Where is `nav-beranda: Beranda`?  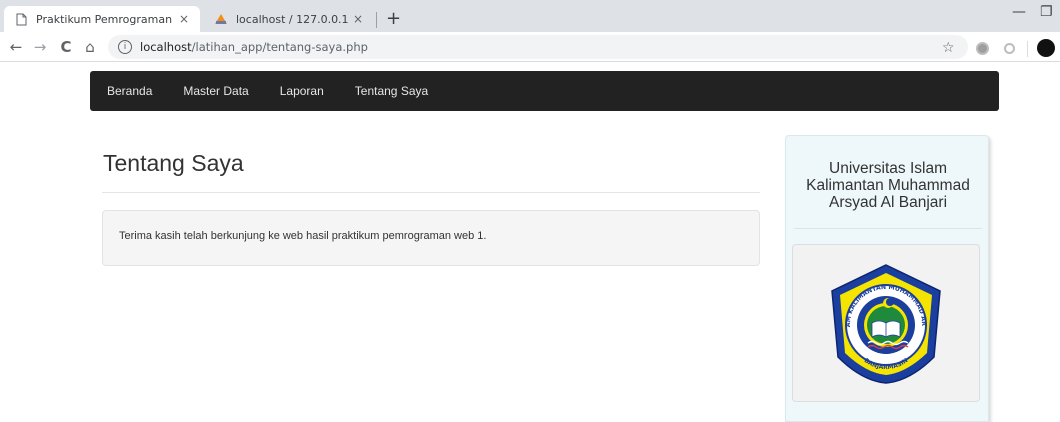 nav-beranda: Beranda is located at coordinates (129, 91).